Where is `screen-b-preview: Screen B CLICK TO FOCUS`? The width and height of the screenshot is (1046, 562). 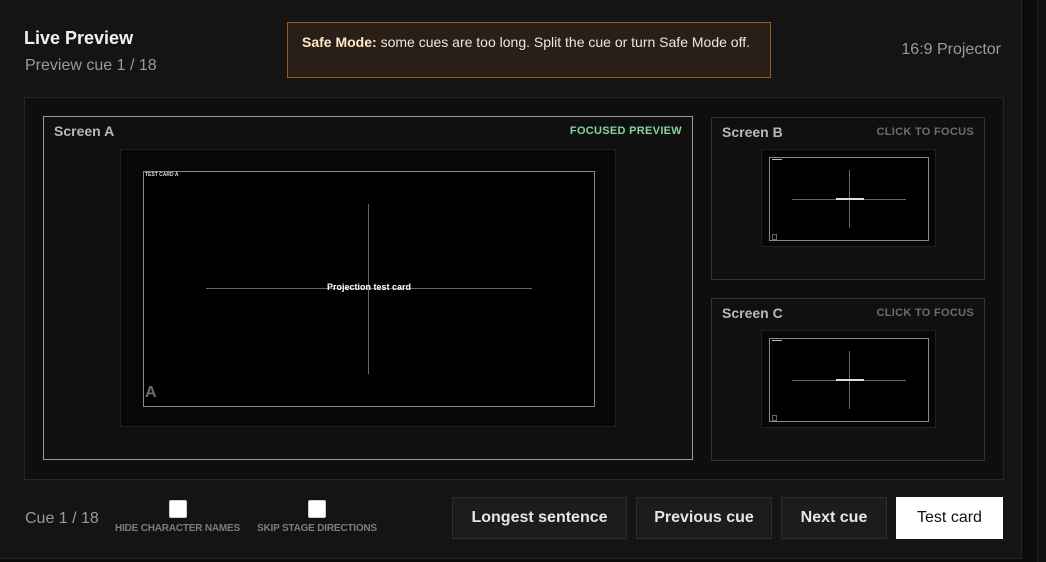 screen-b-preview: Screen B CLICK TO FOCUS is located at coordinates (848, 198).